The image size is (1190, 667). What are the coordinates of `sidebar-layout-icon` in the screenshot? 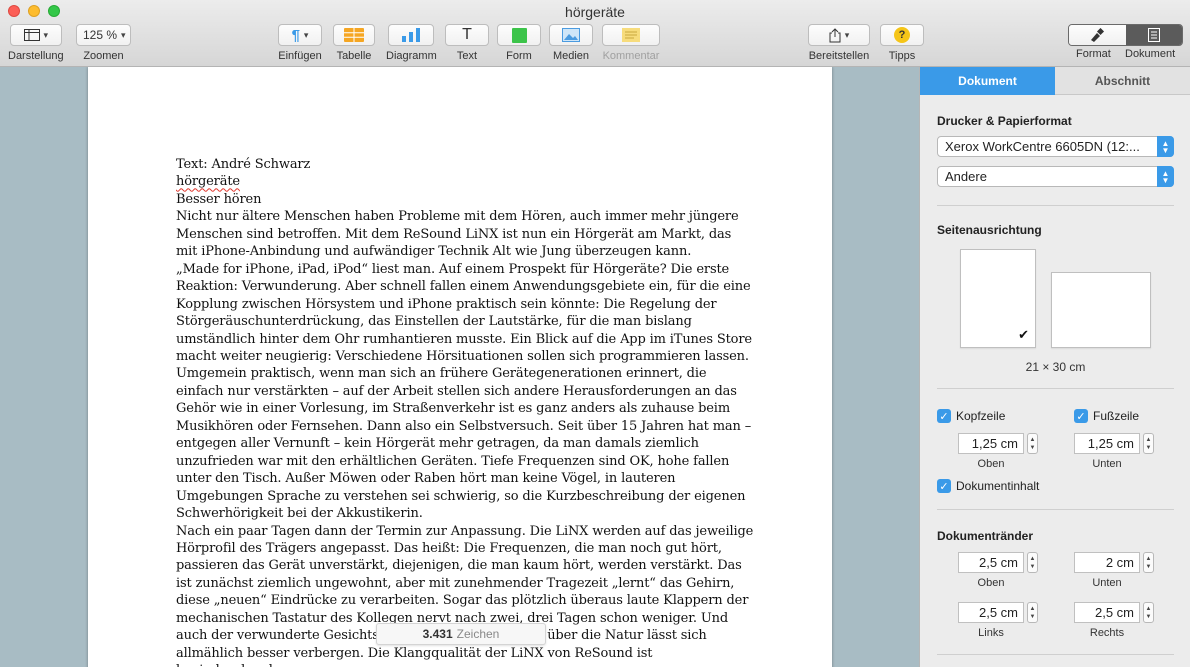 It's located at (31, 35).